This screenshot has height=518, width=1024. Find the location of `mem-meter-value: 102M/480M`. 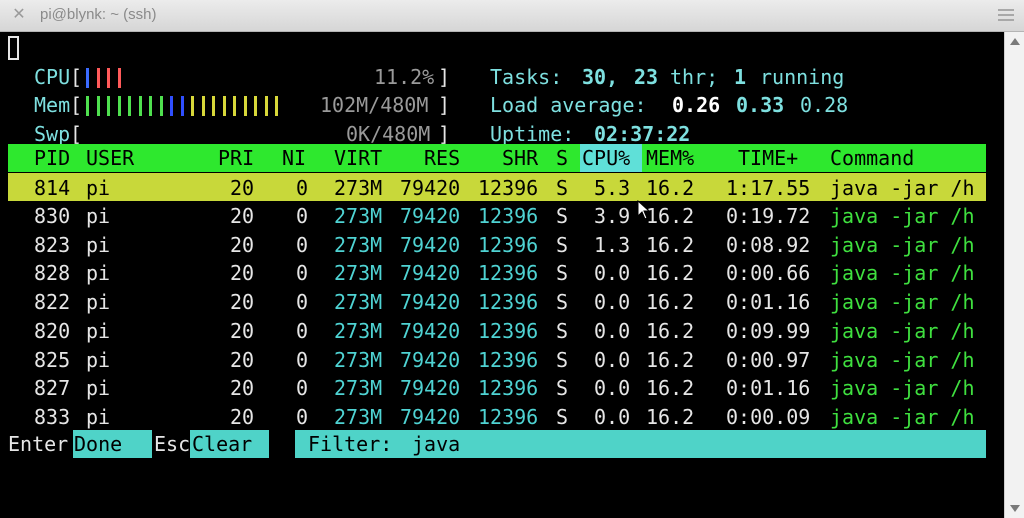

mem-meter-value: 102M/480M is located at coordinates (374, 105).